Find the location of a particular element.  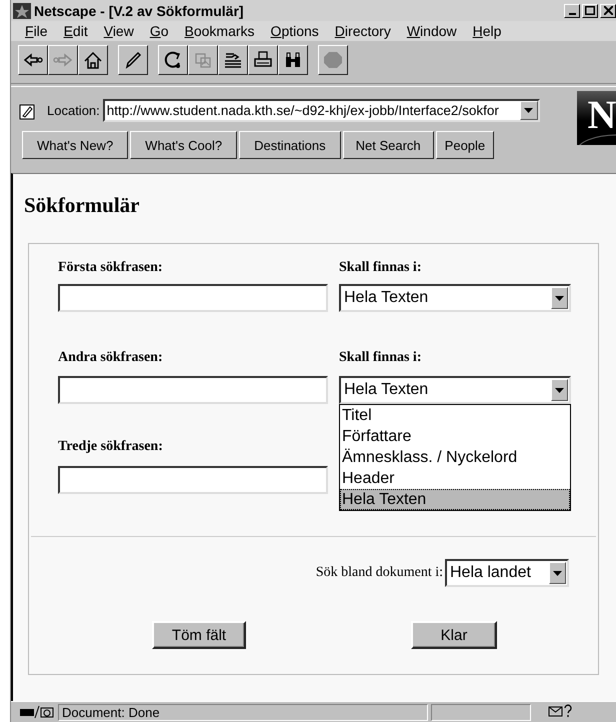

home-button is located at coordinates (93, 60).